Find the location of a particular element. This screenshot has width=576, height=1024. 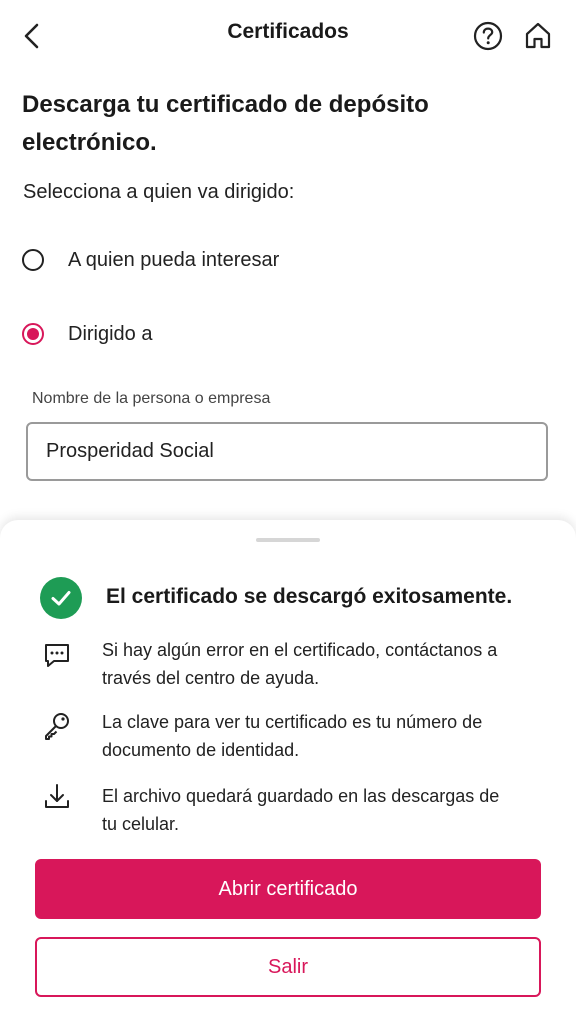

home-icon is located at coordinates (538, 35).